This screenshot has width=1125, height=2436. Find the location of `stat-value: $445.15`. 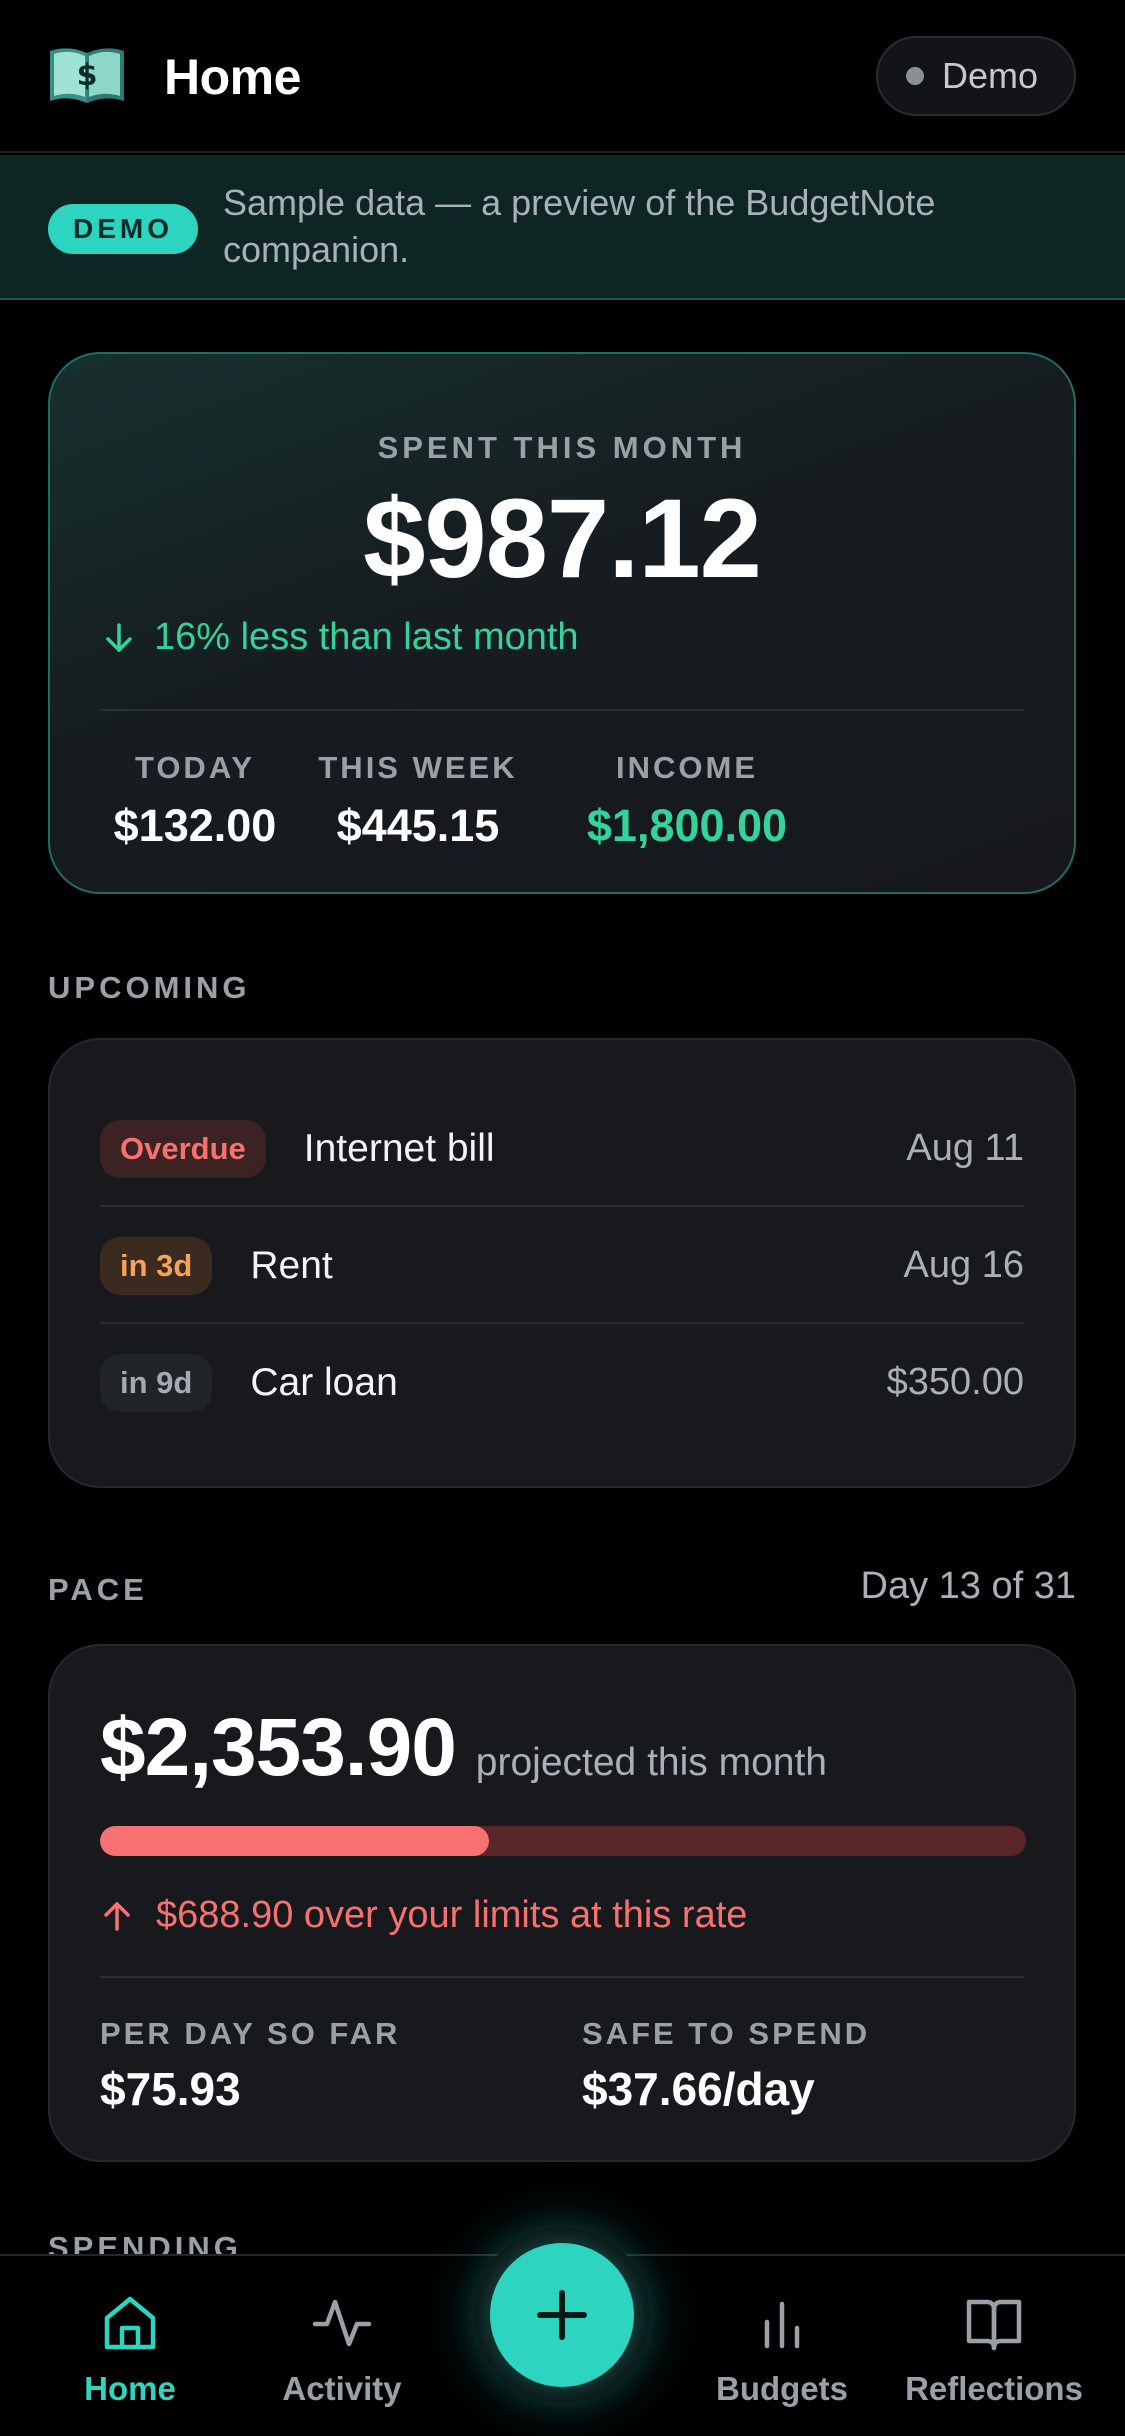

stat-value: $445.15 is located at coordinates (418, 825).